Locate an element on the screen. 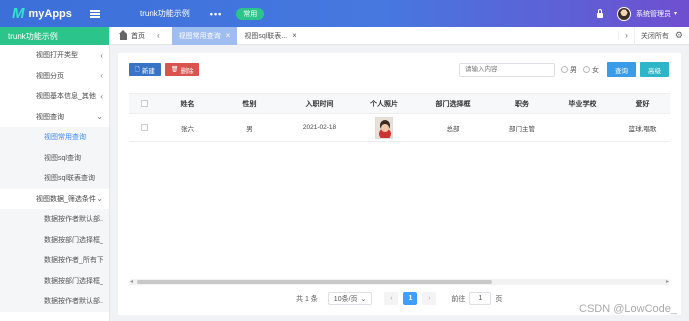 Image resolution: width=689 pixels, height=321 pixels. sidebar-item-view-pagination: 视图分页 ‹ is located at coordinates (54, 76).